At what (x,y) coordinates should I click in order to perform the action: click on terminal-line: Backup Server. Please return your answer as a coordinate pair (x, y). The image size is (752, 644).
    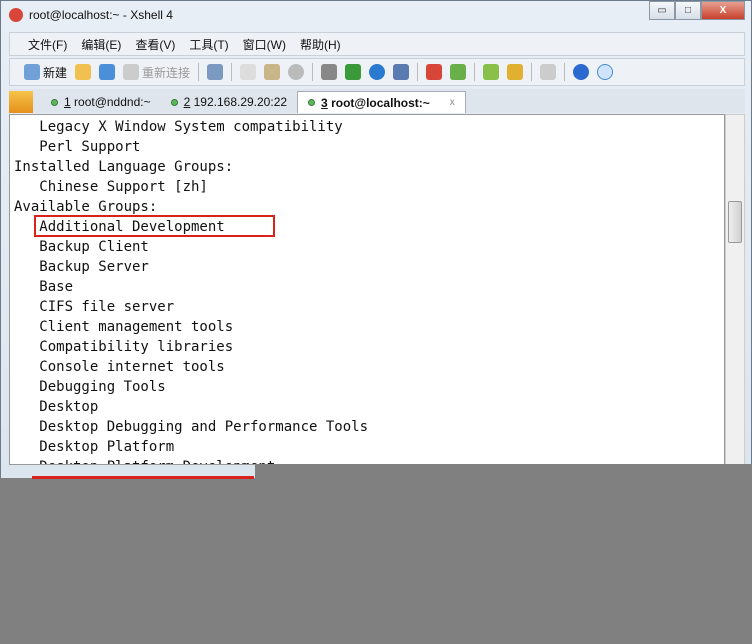
    Looking at the image, I should click on (81, 267).